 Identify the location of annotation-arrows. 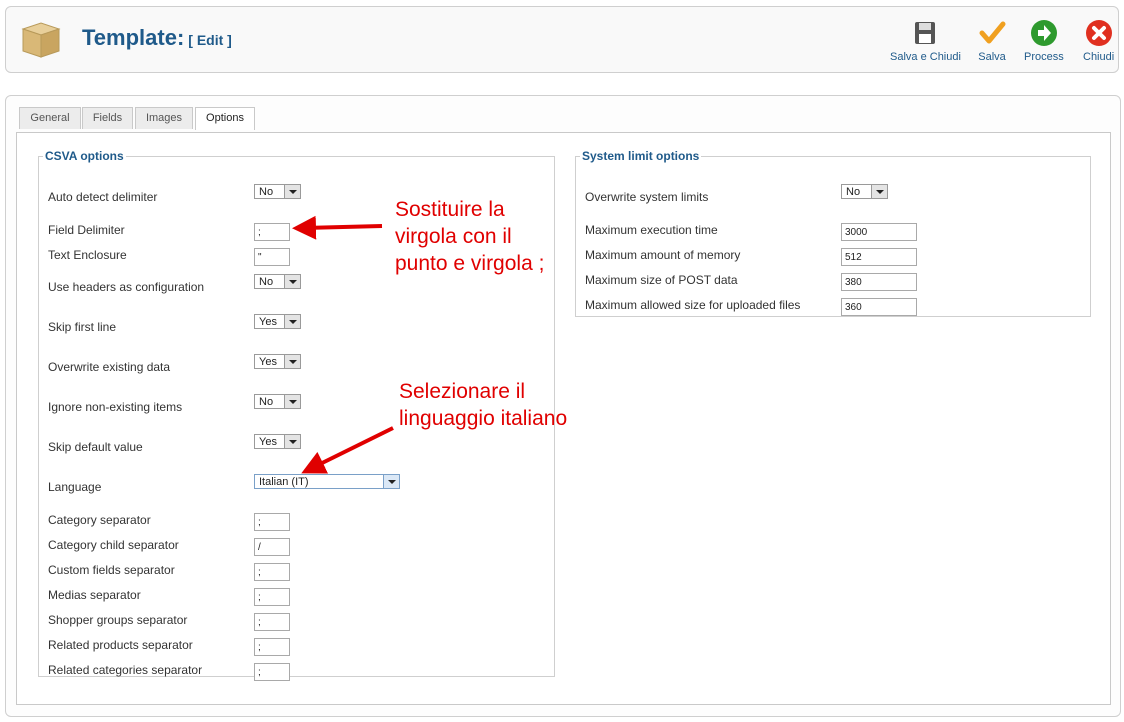
(343, 344).